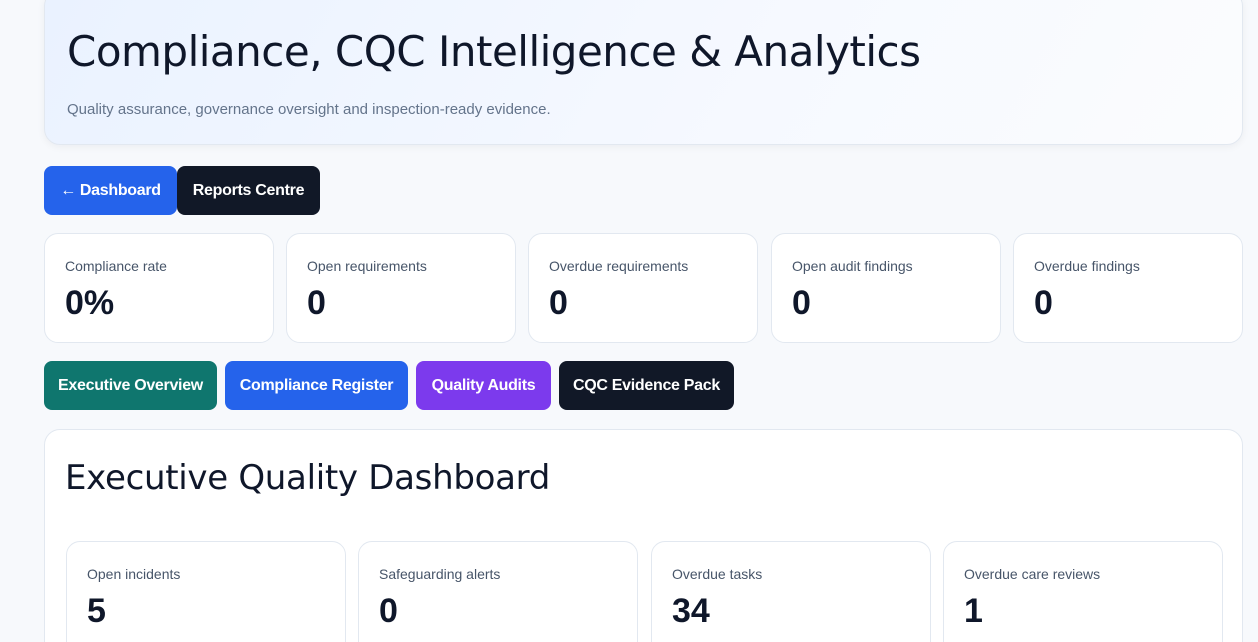  Describe the element at coordinates (852, 266) in the screenshot. I see `kpi-label: Open audit findings` at that location.